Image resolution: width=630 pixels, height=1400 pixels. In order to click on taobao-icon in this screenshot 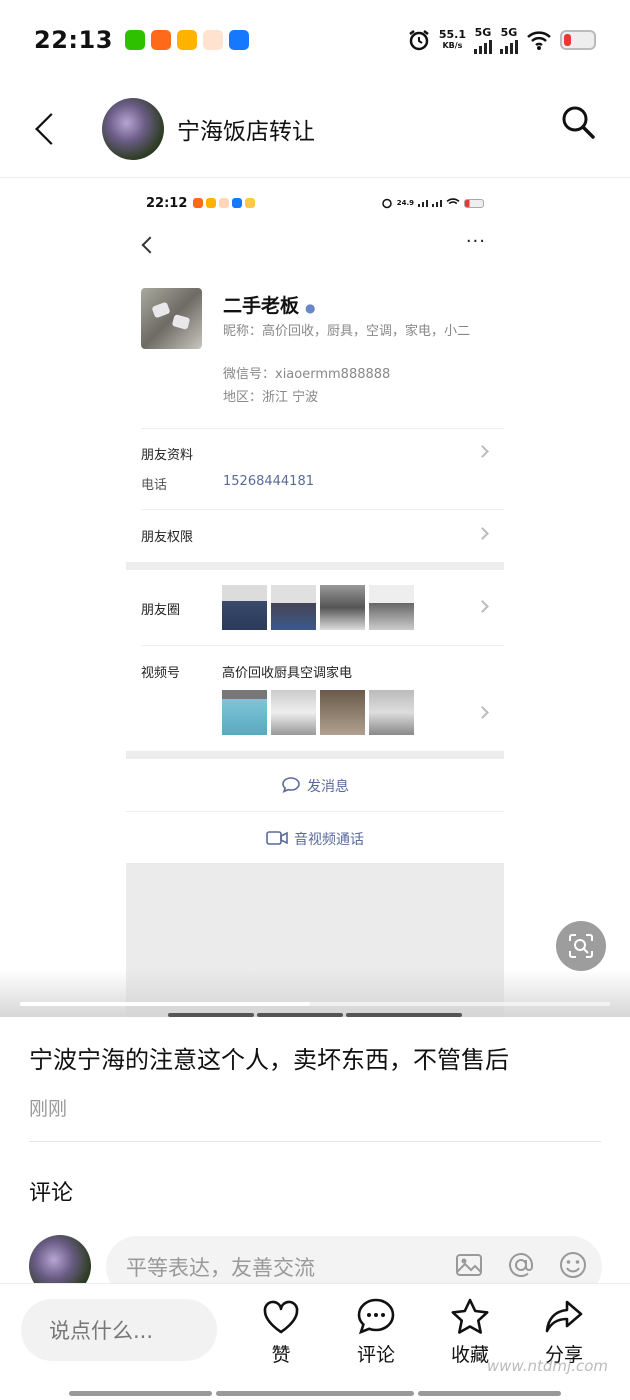, I will do `click(160, 40)`.